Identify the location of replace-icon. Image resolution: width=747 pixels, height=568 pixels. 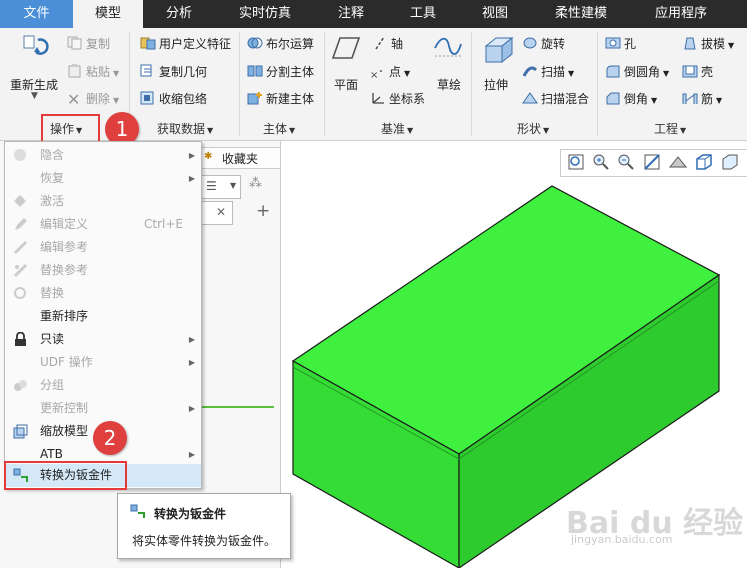
(20, 293).